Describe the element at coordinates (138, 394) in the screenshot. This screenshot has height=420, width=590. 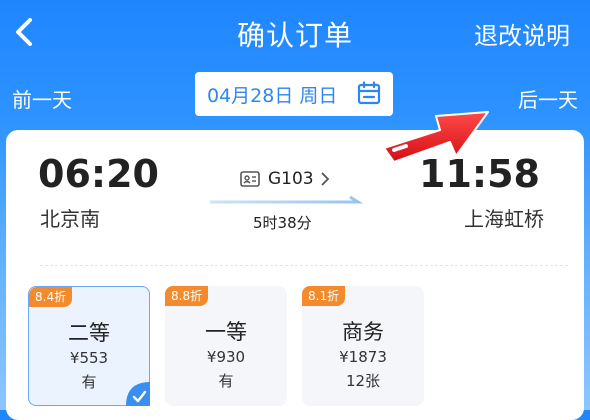
I see `checkmark-icon` at that location.